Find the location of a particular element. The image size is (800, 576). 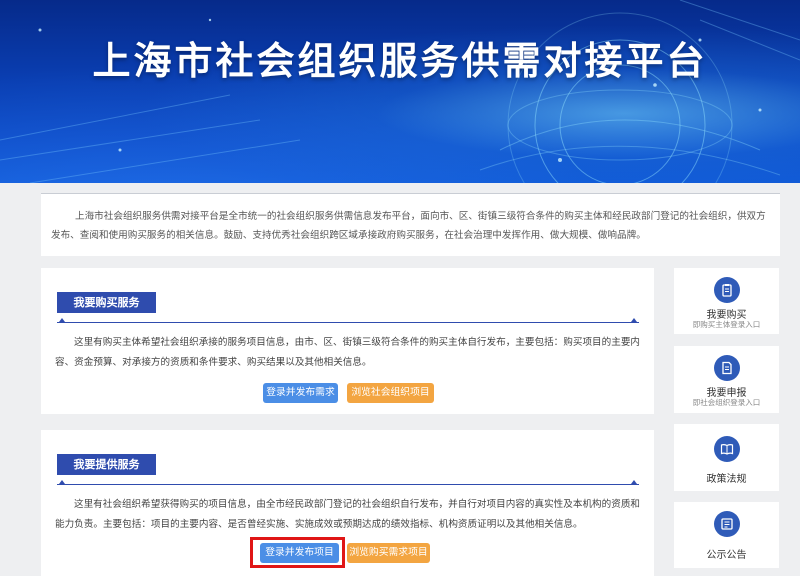

sidebar-item-title: 公示公告 is located at coordinates (726, 555).